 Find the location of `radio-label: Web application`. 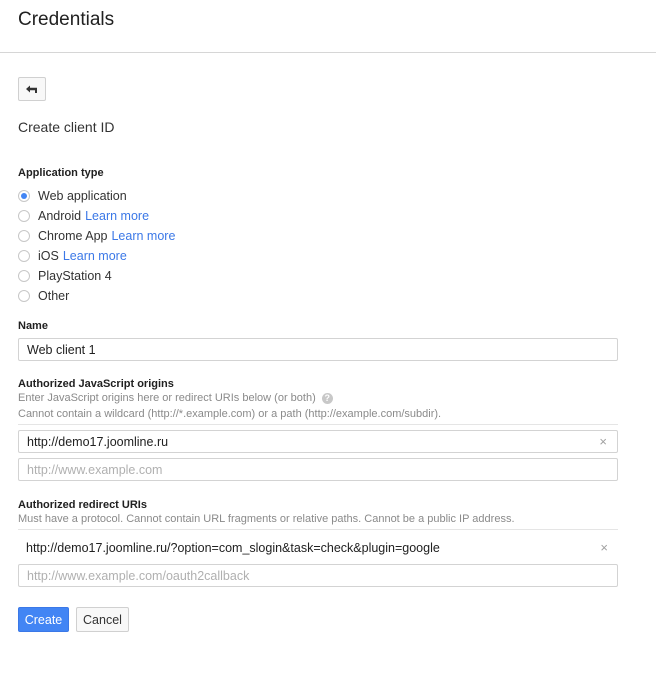

radio-label: Web application is located at coordinates (82, 196).